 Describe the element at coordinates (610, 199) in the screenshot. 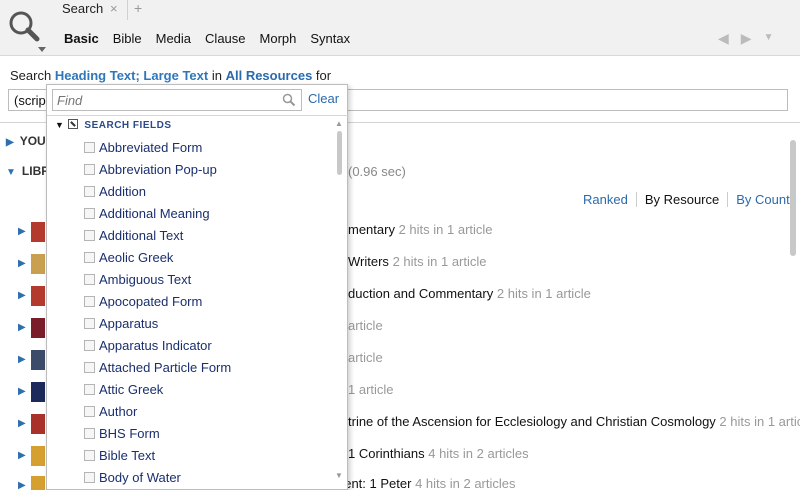

I see `sort-ranked: Ranked` at that location.